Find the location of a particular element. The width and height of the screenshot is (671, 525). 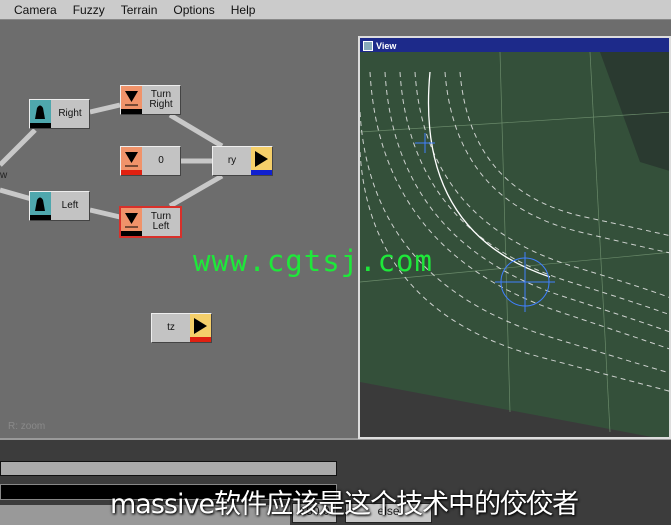

view-title-bar: View is located at coordinates (514, 45).